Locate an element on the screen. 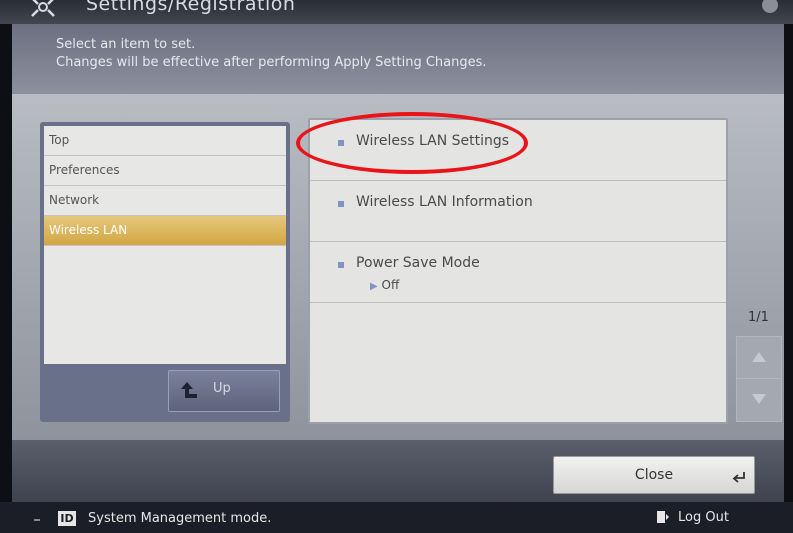  up-button: Up is located at coordinates (224, 391).